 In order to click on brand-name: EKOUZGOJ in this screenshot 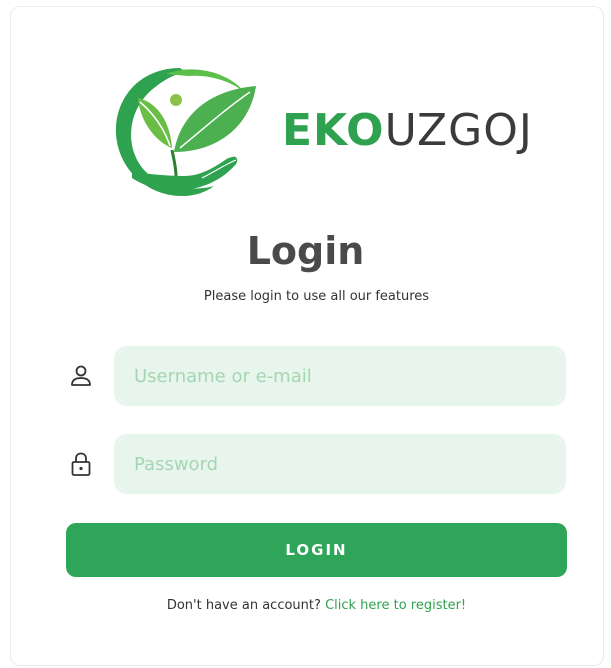, I will do `click(407, 130)`.